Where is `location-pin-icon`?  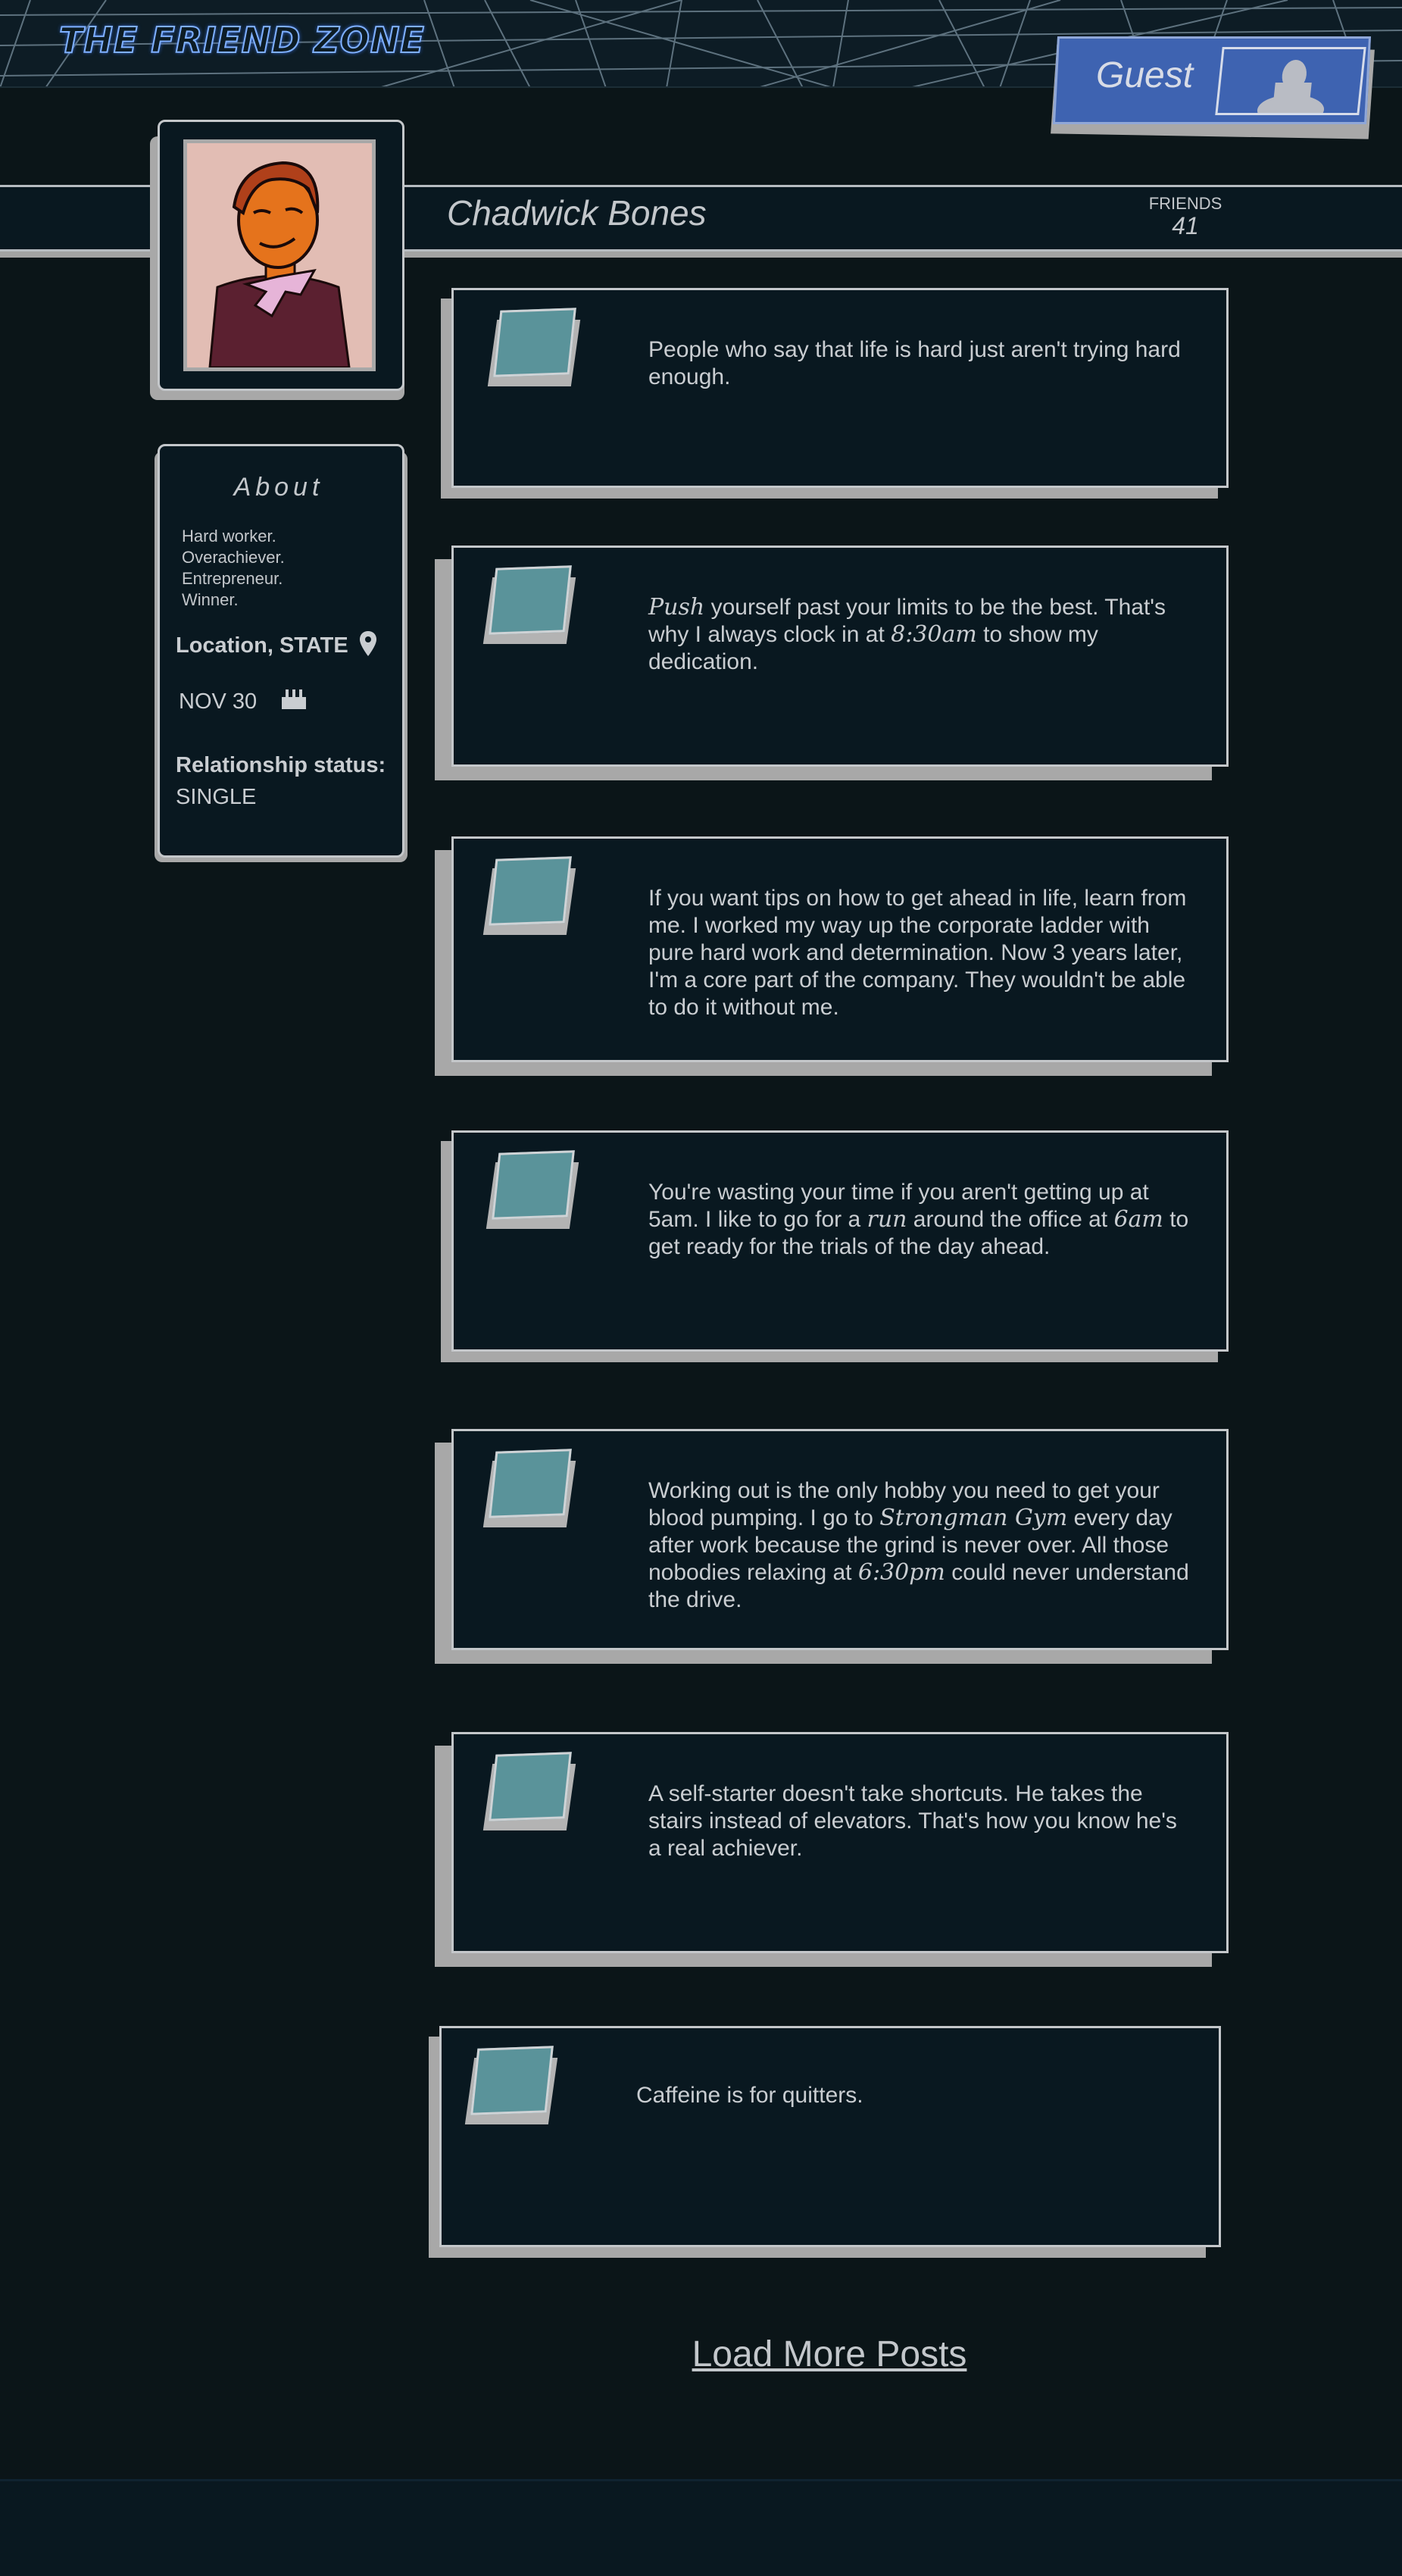
location-pin-icon is located at coordinates (368, 643).